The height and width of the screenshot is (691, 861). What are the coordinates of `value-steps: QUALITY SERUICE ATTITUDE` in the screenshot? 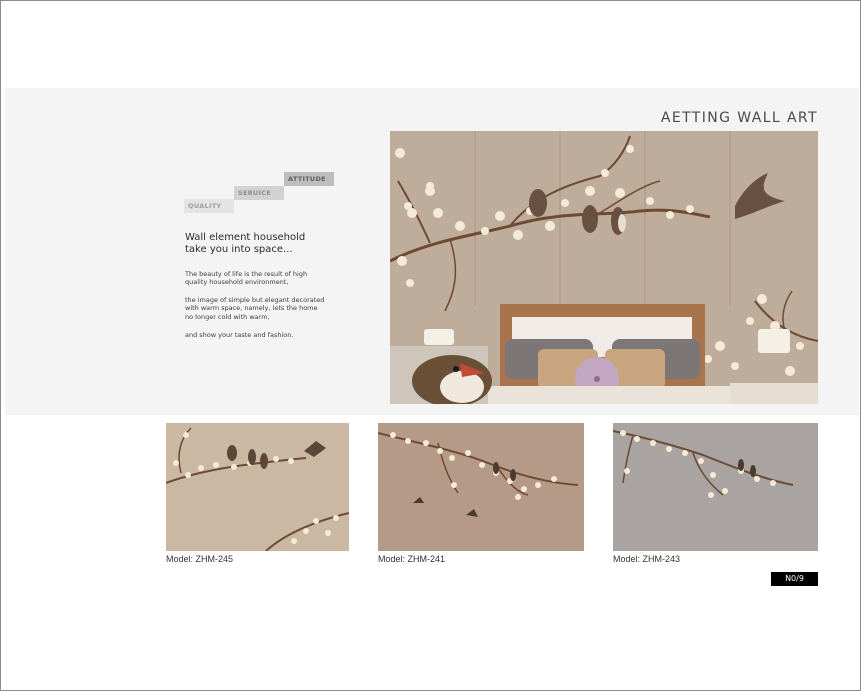 It's located at (264, 195).